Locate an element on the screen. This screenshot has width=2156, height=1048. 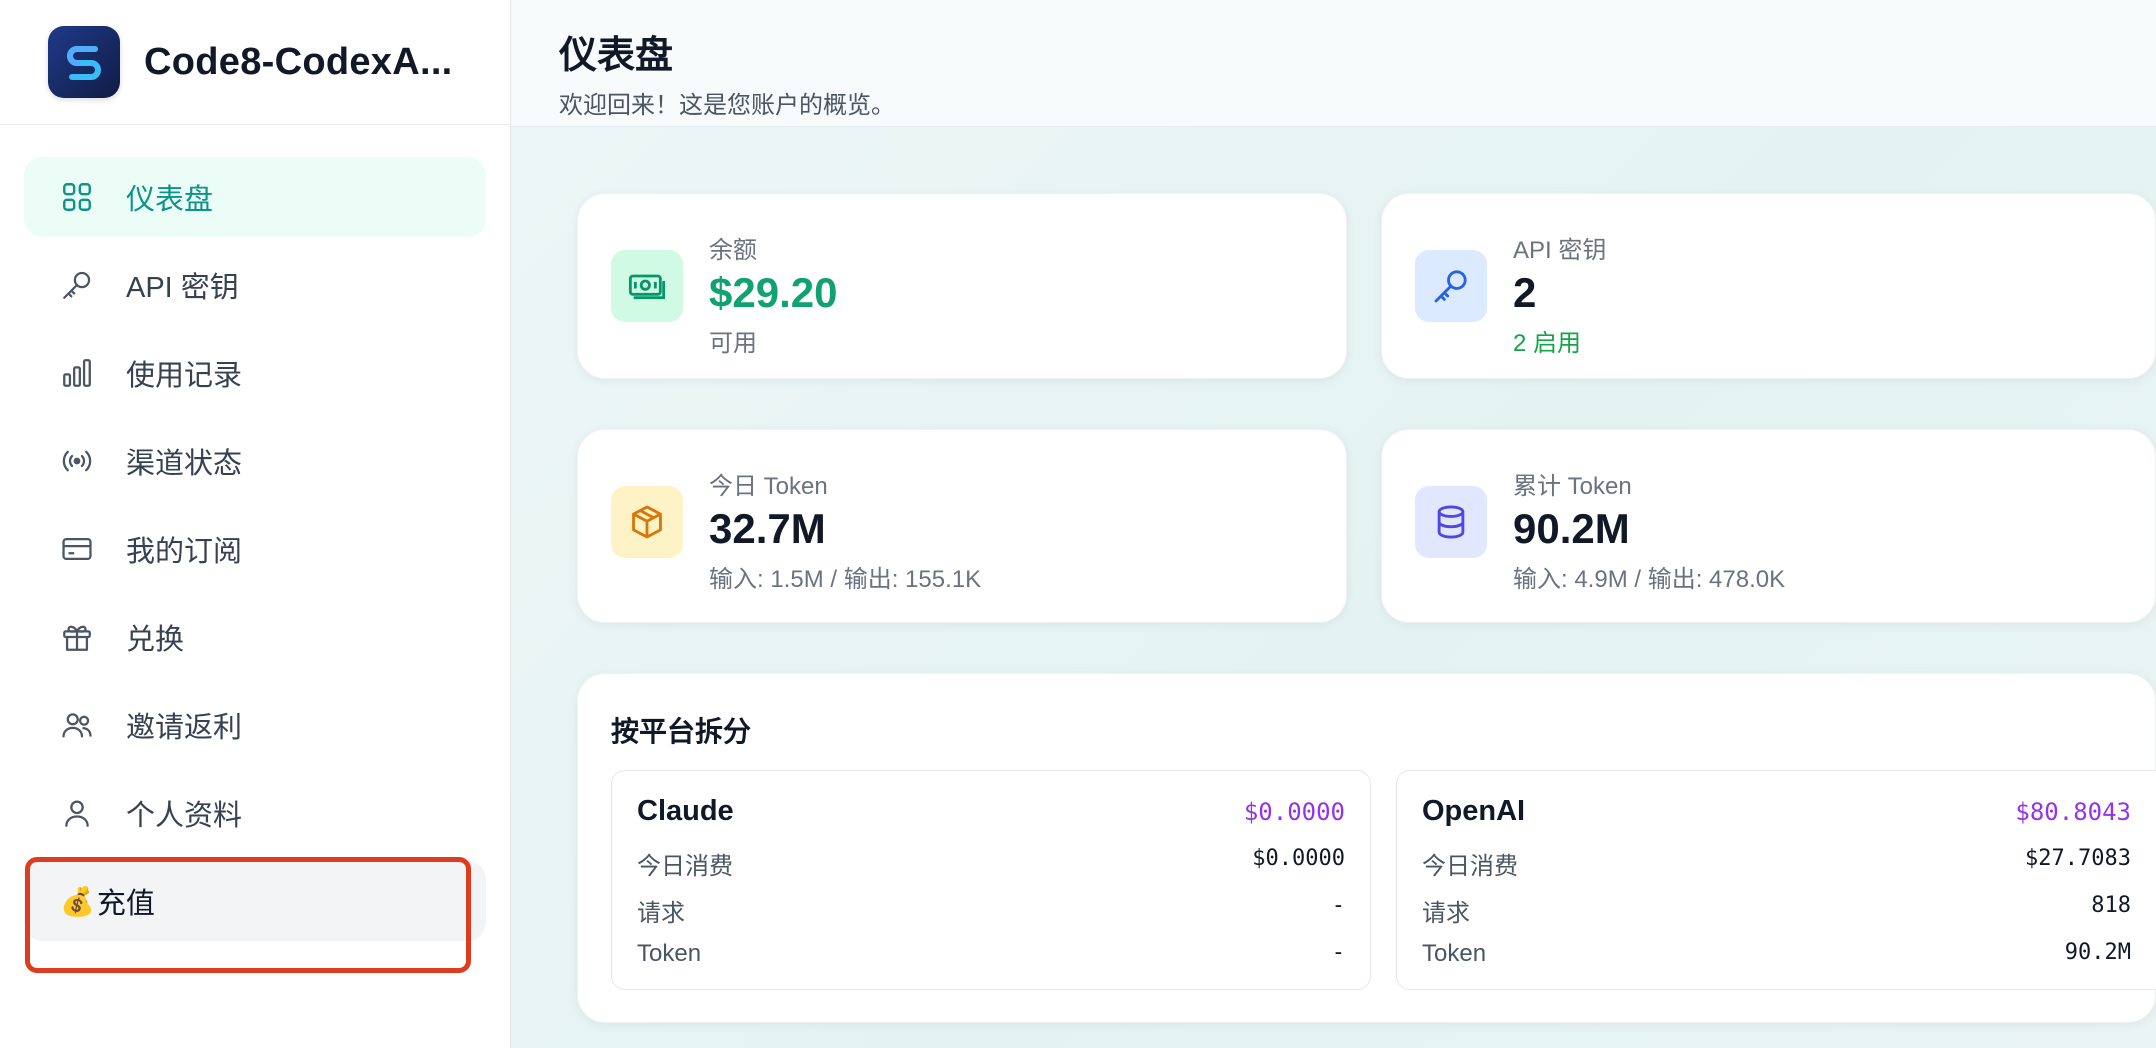
page-header: 仪表盘 欢迎回来！这是您账户的概览。 is located at coordinates (1333, 63).